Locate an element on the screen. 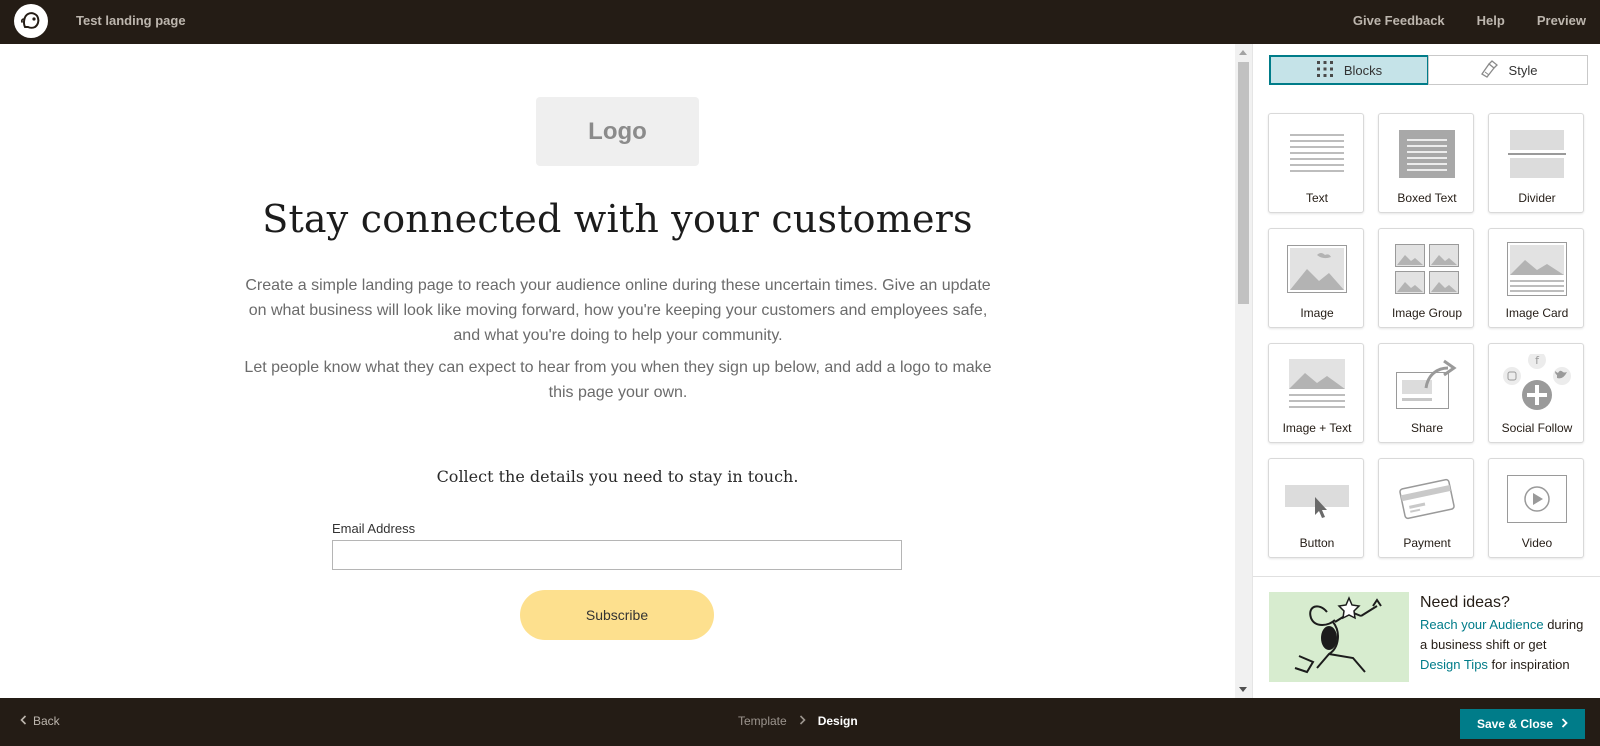 The image size is (1600, 746). preview-link: Preview is located at coordinates (1561, 20).